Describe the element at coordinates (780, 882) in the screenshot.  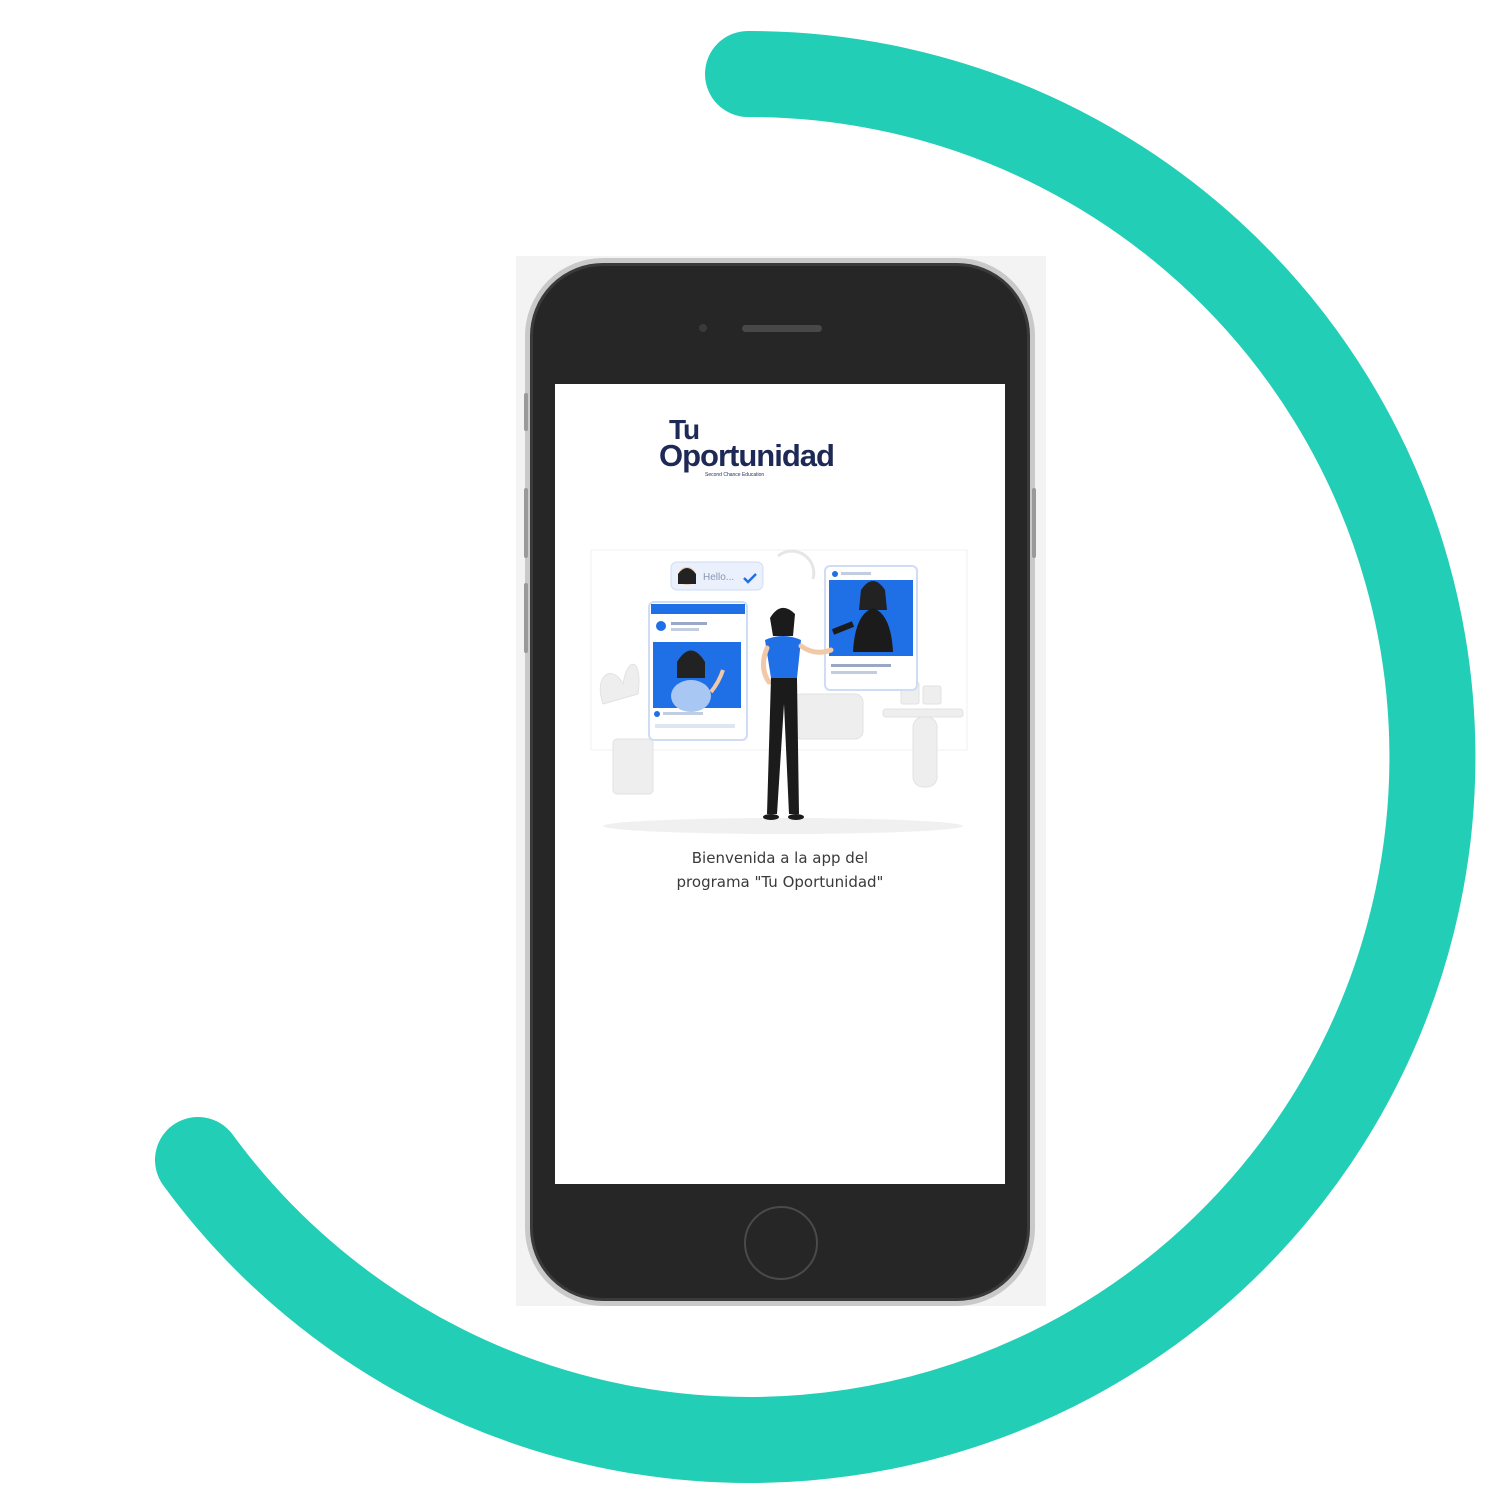
I see `welcome-line2: programa "Tu Oportunidad"` at that location.